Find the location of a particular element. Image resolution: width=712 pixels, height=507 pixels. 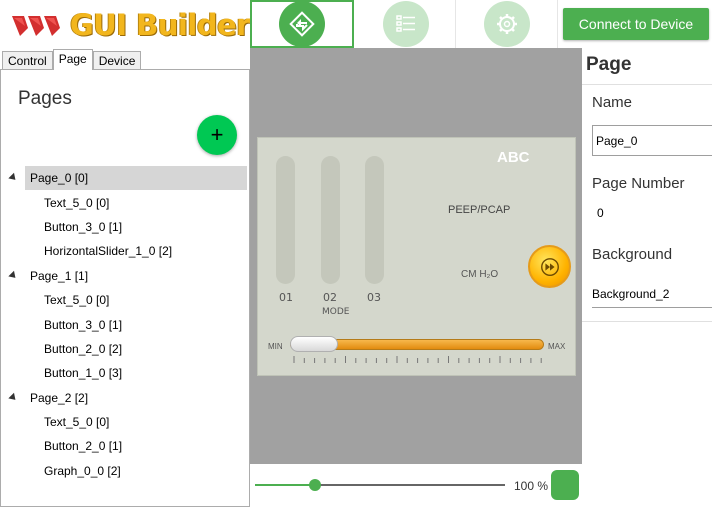

peep-pcap-text: PEEP/PCAP is located at coordinates (479, 210).